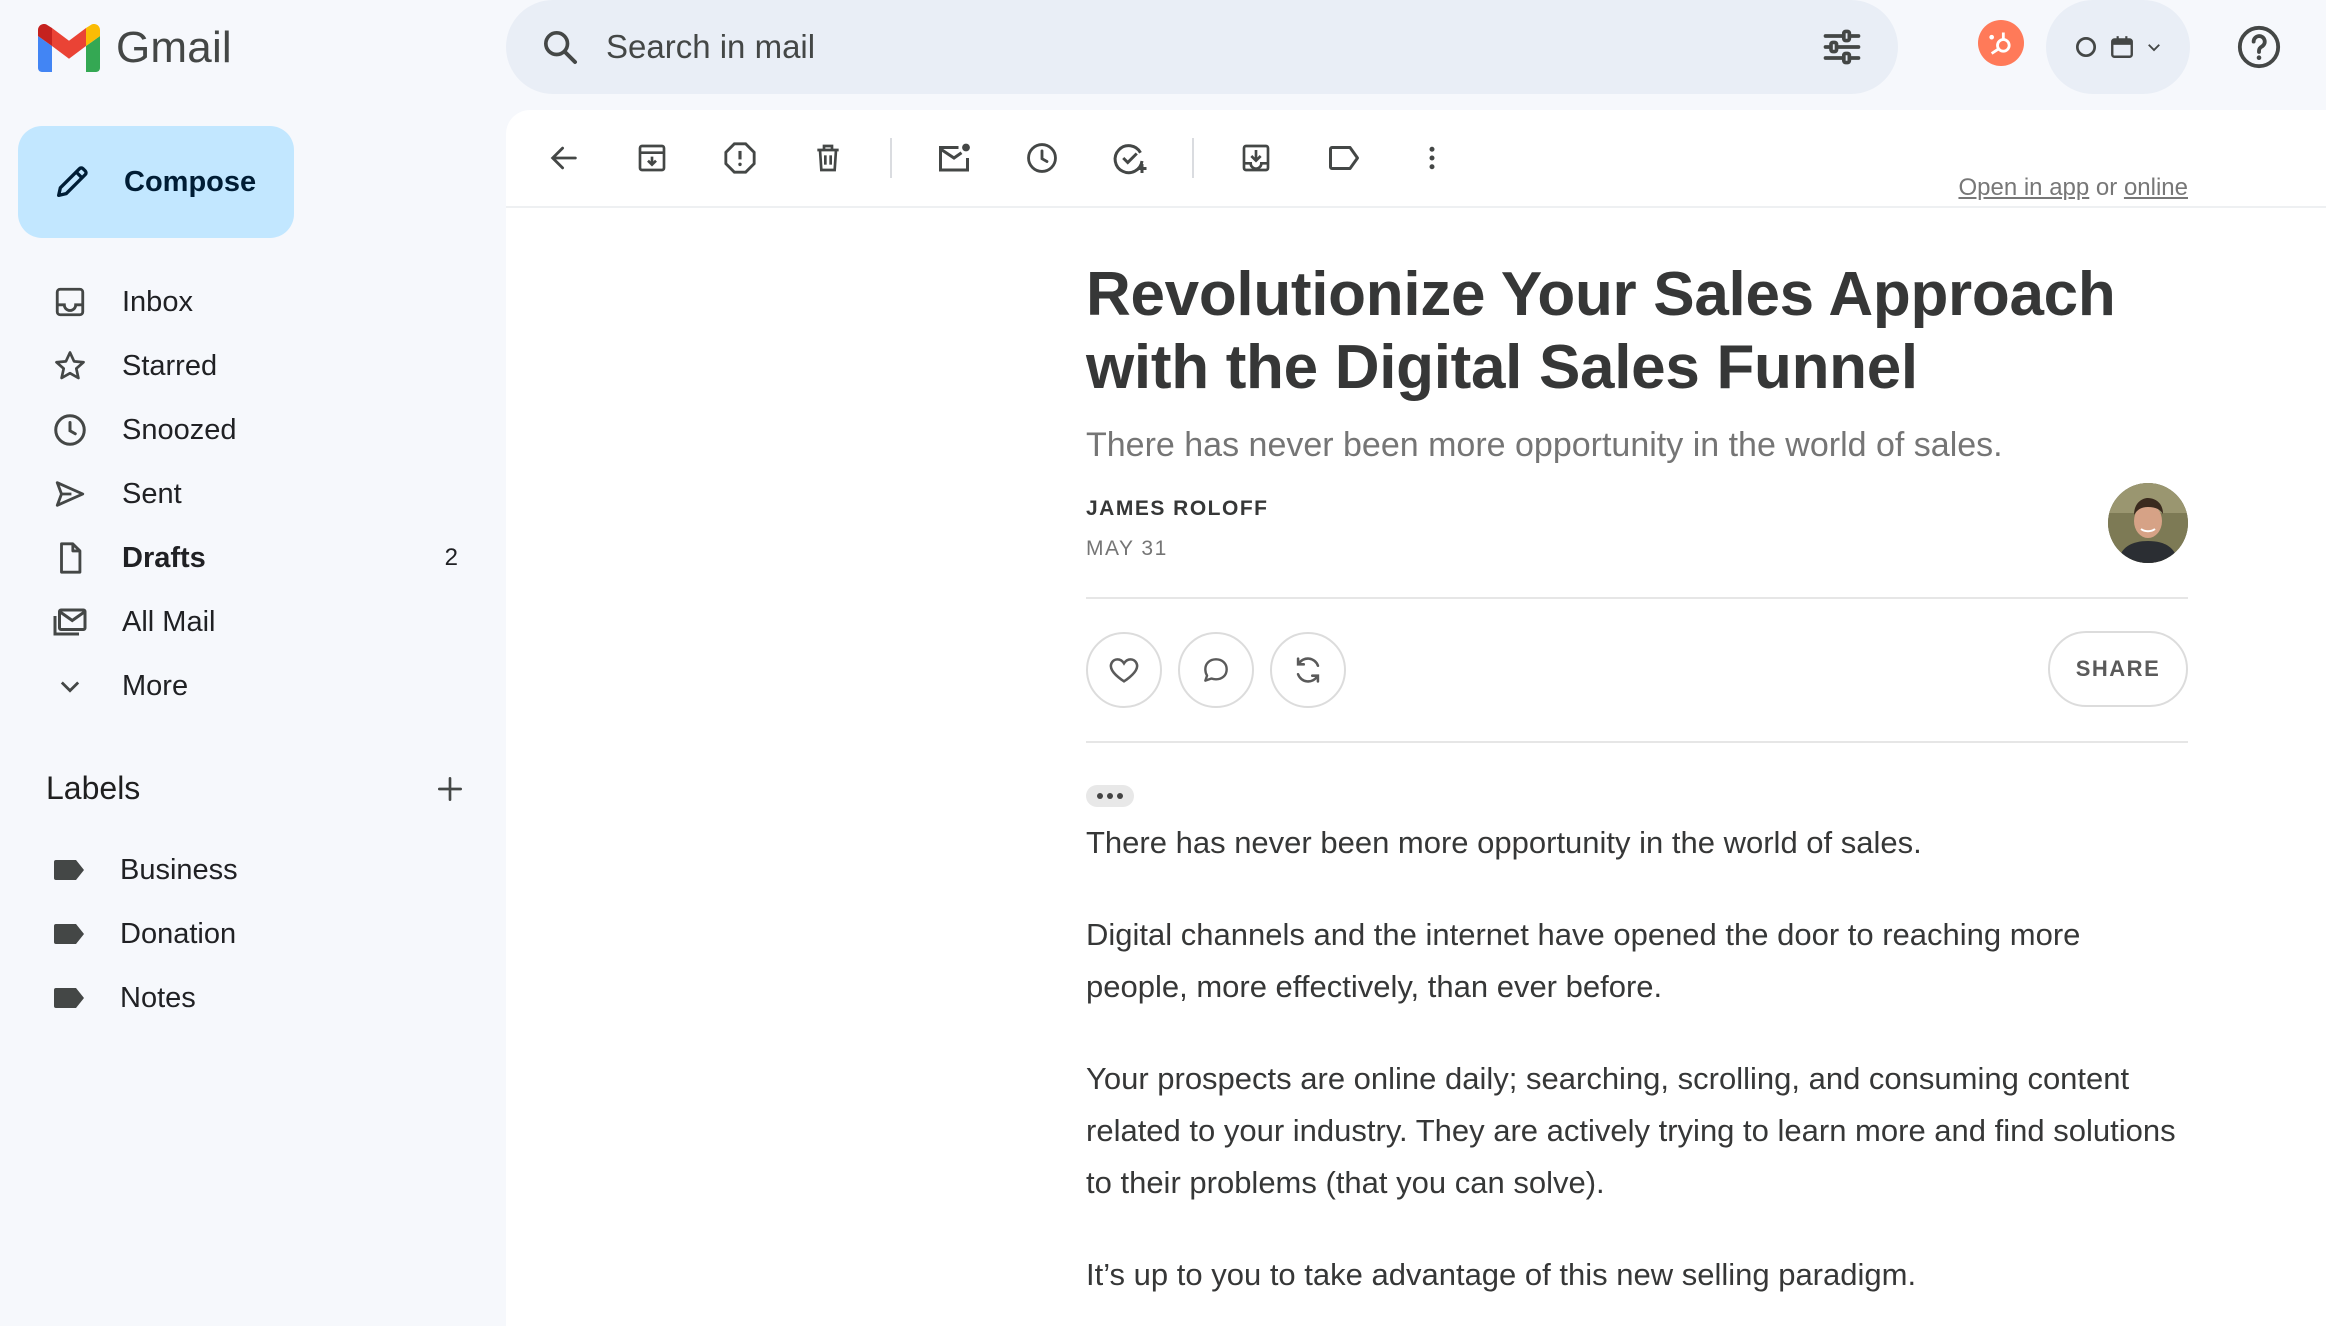 Image resolution: width=2326 pixels, height=1326 pixels. I want to click on report-spam-button, so click(740, 158).